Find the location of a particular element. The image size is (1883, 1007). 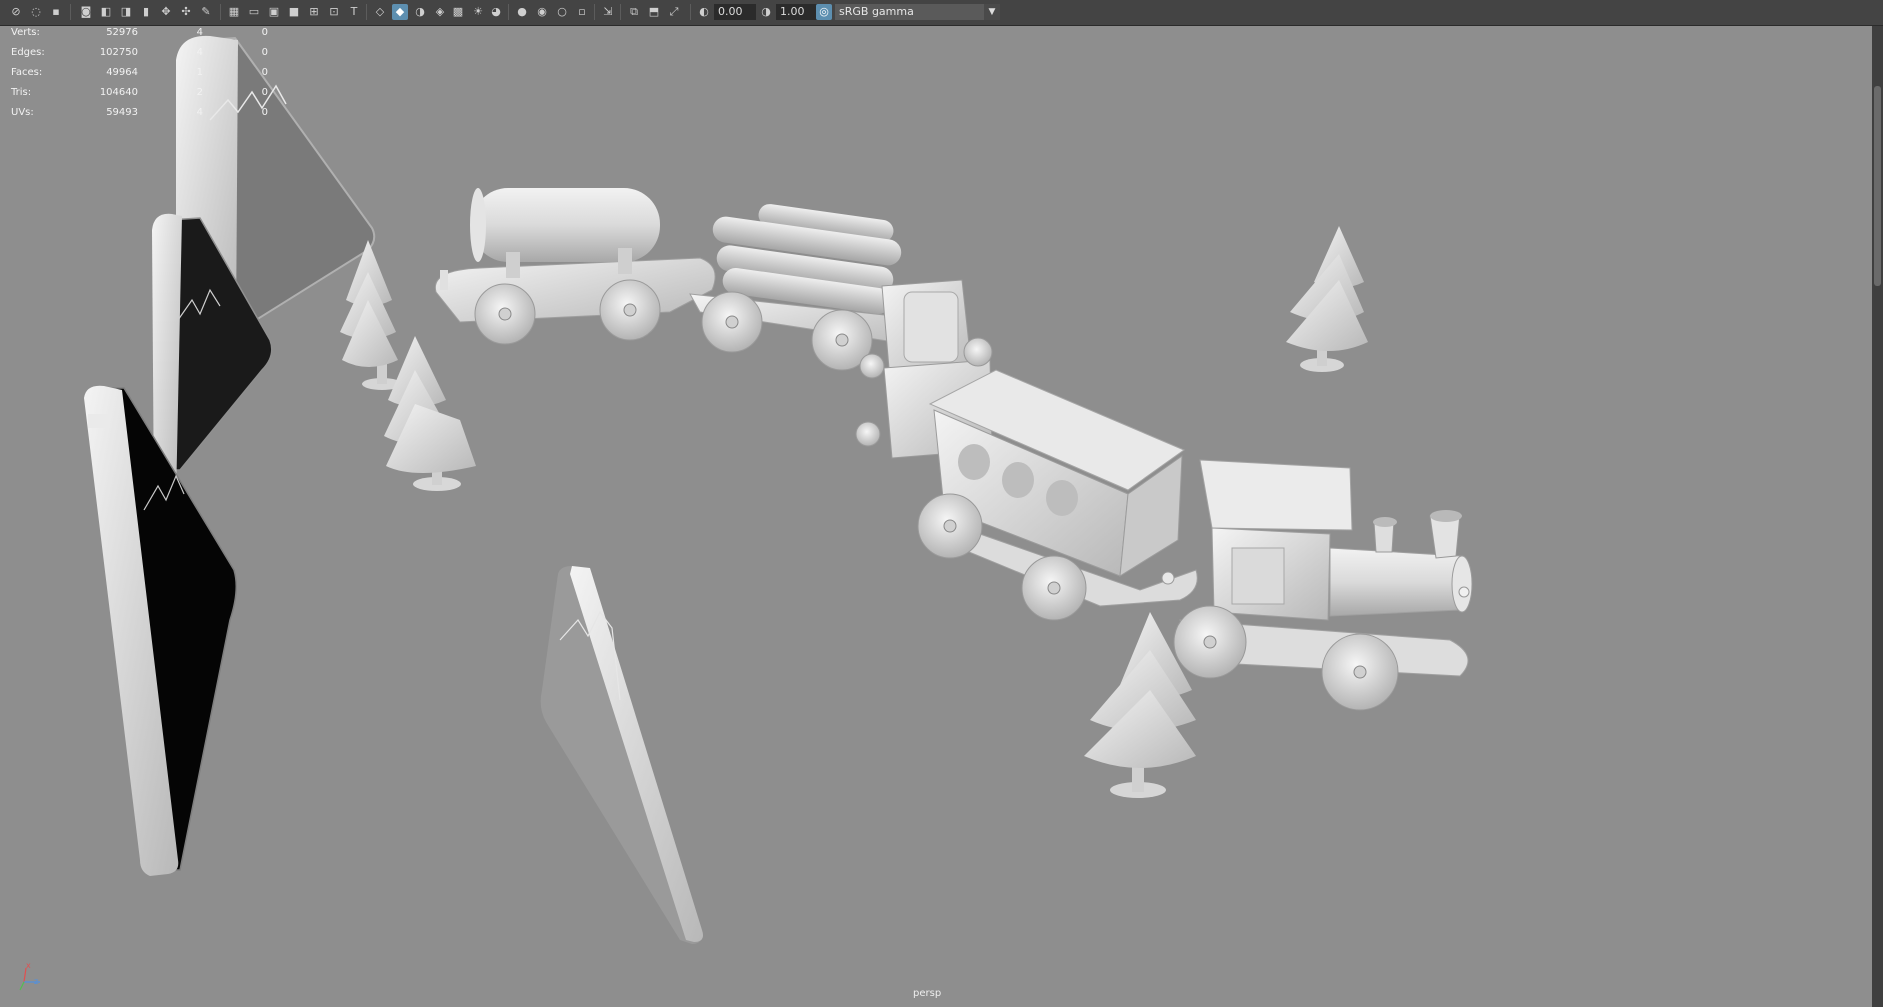

motion-blur-icon: ◉ is located at coordinates (542, 12).